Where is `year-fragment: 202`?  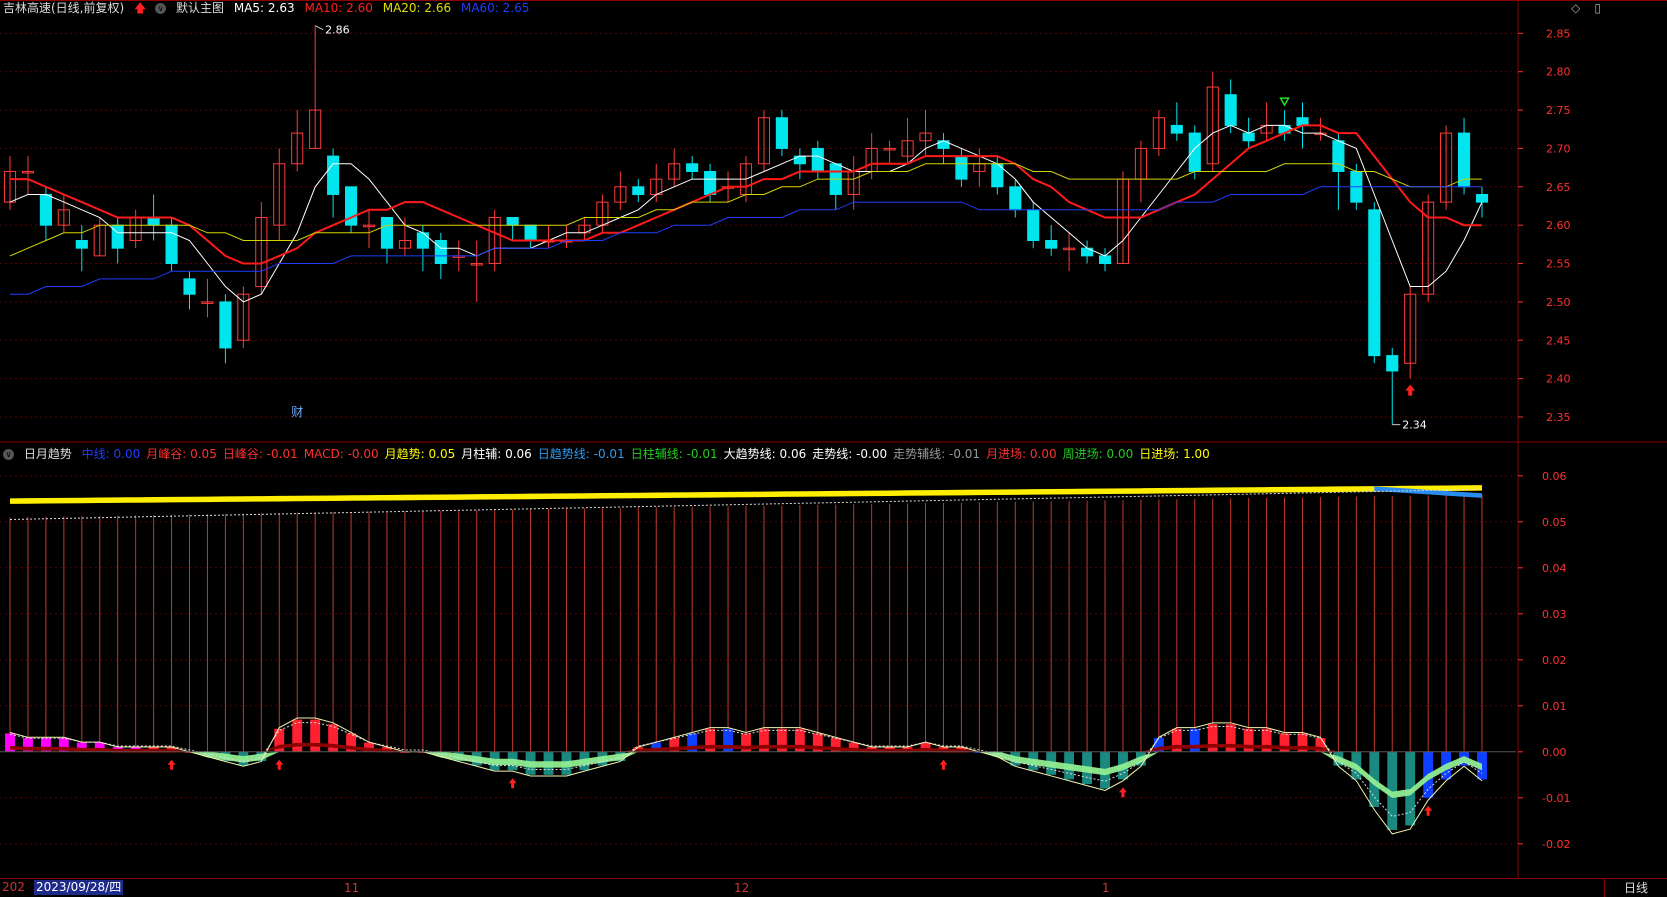 year-fragment: 202 is located at coordinates (13, 887).